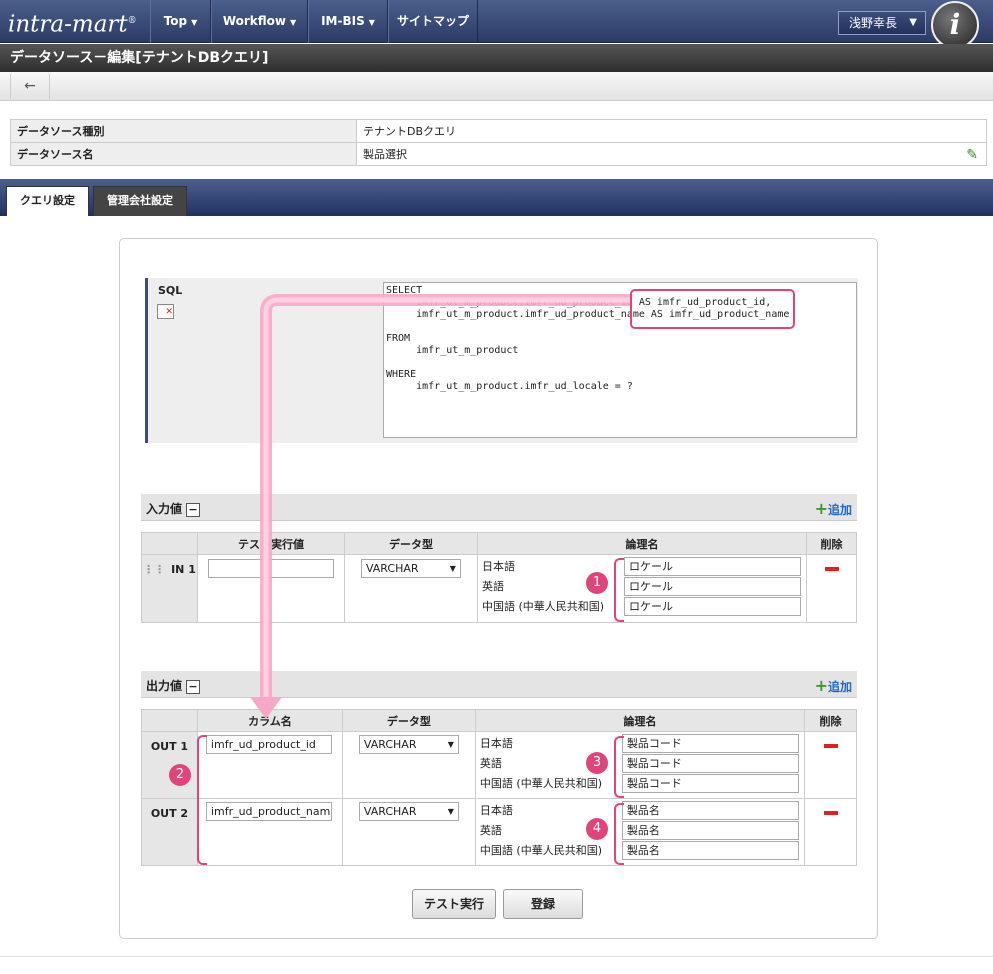  I want to click on clear-sql-icon: ✕, so click(165, 311).